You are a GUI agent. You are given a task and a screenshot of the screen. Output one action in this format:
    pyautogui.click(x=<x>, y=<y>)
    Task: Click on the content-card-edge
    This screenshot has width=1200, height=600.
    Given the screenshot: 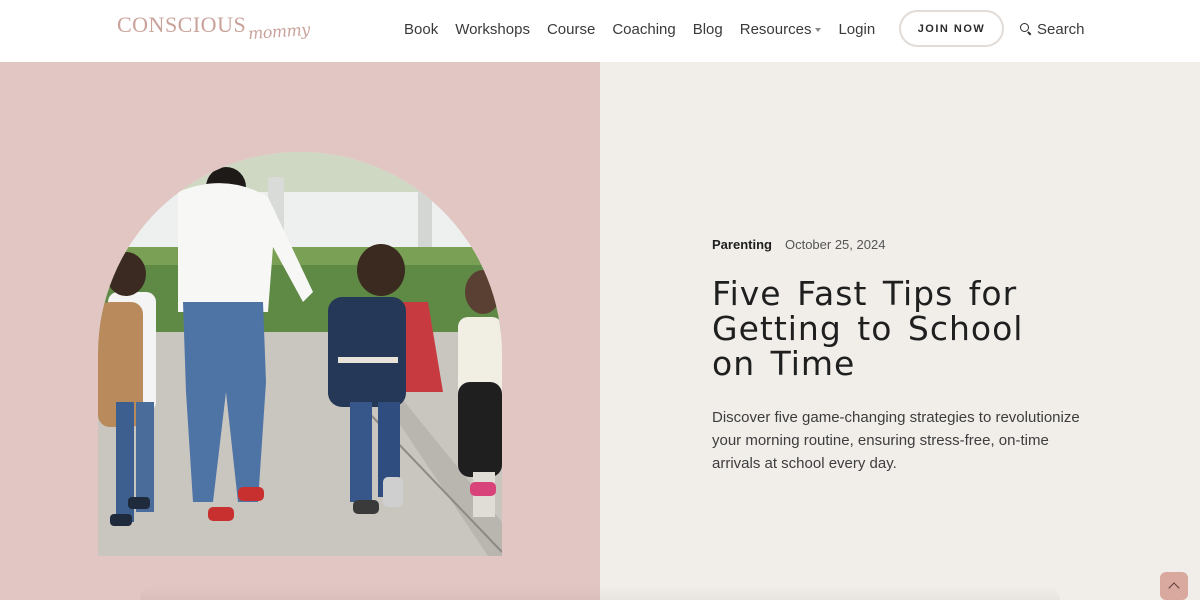 What is the action you would take?
    pyautogui.click(x=600, y=592)
    